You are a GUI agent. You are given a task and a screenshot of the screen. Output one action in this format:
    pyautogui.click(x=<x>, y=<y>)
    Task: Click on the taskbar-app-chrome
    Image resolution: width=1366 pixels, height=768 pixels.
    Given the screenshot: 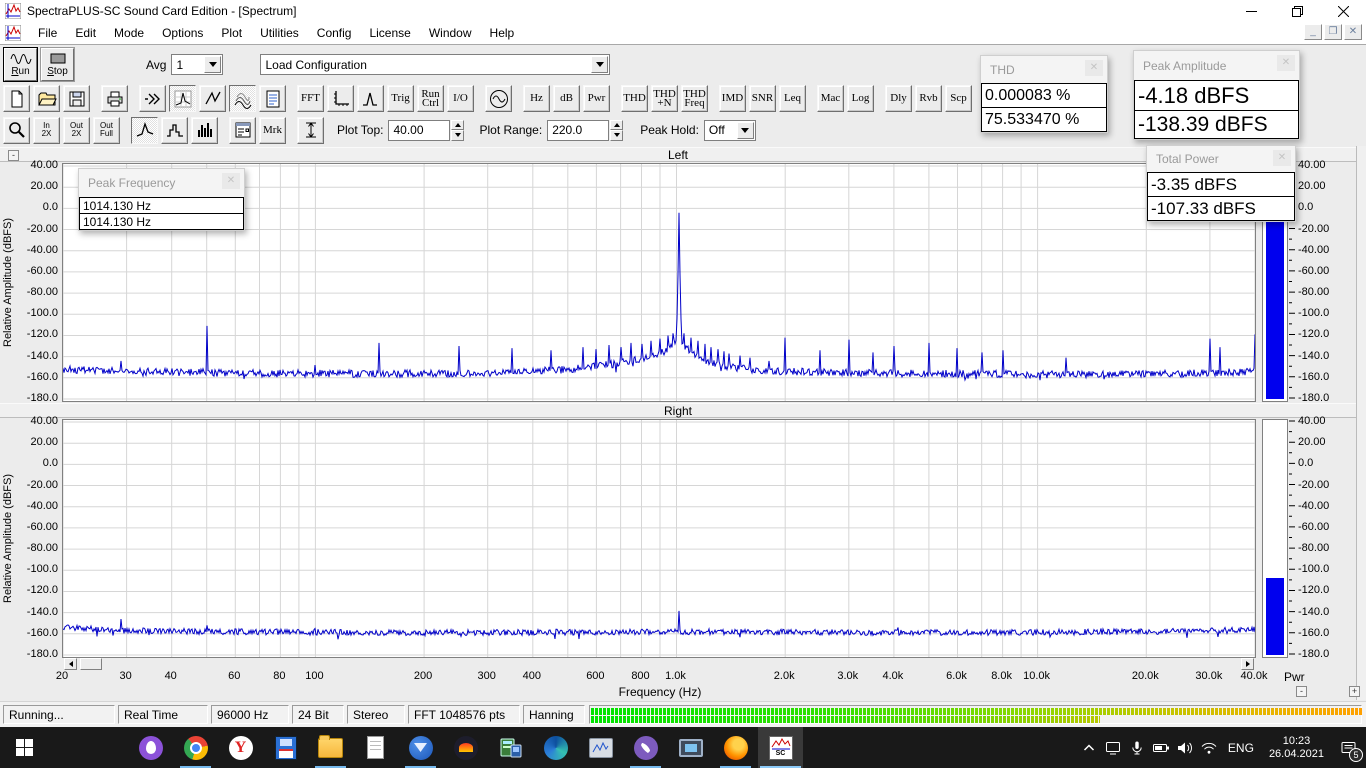 What is the action you would take?
    pyautogui.click(x=195, y=747)
    